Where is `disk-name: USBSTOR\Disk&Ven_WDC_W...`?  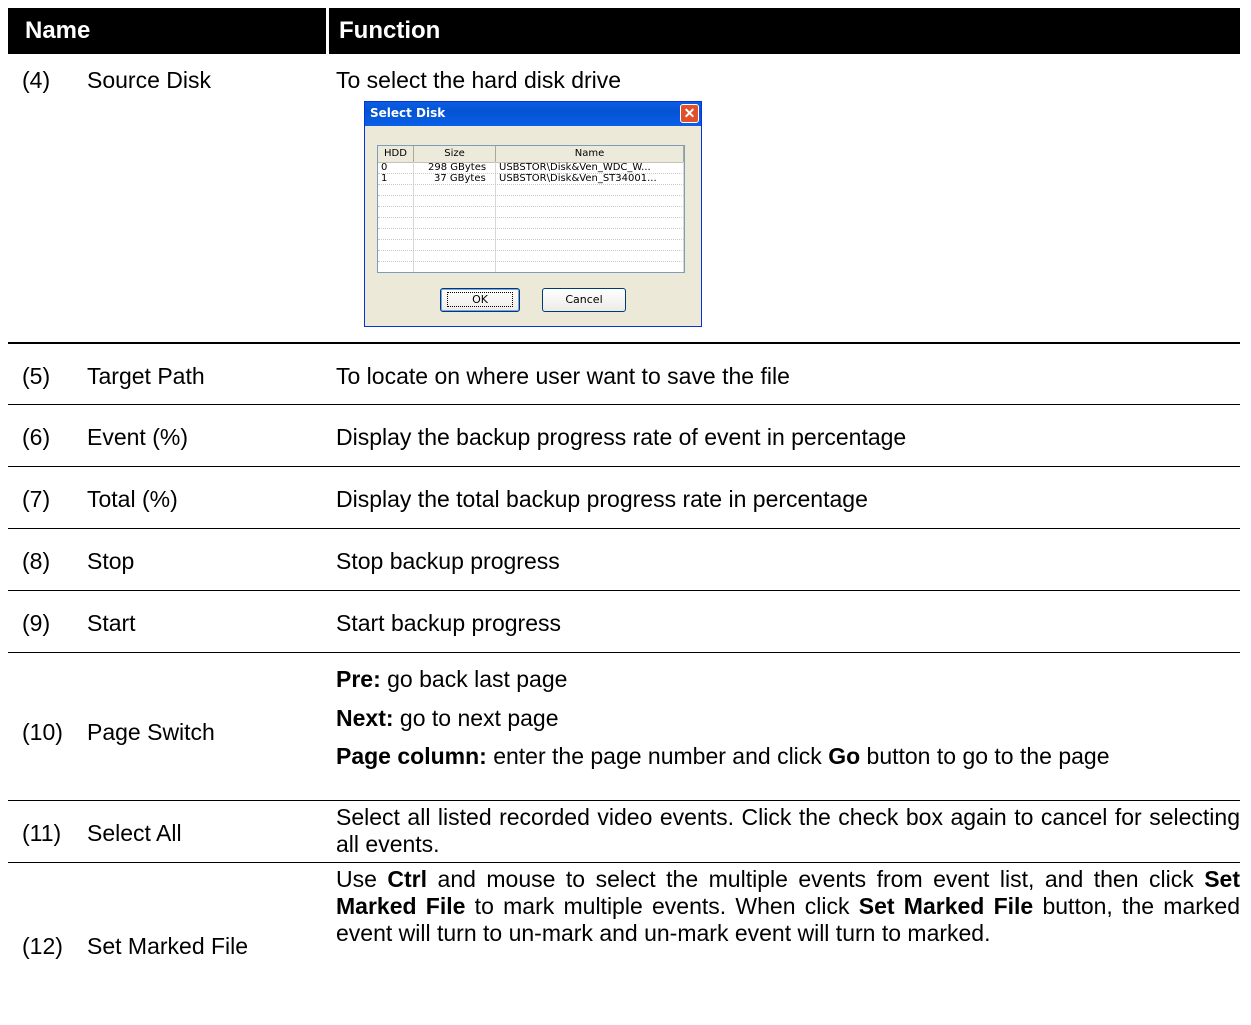 disk-name: USBSTOR\Disk&Ven_WDC_W... is located at coordinates (575, 167).